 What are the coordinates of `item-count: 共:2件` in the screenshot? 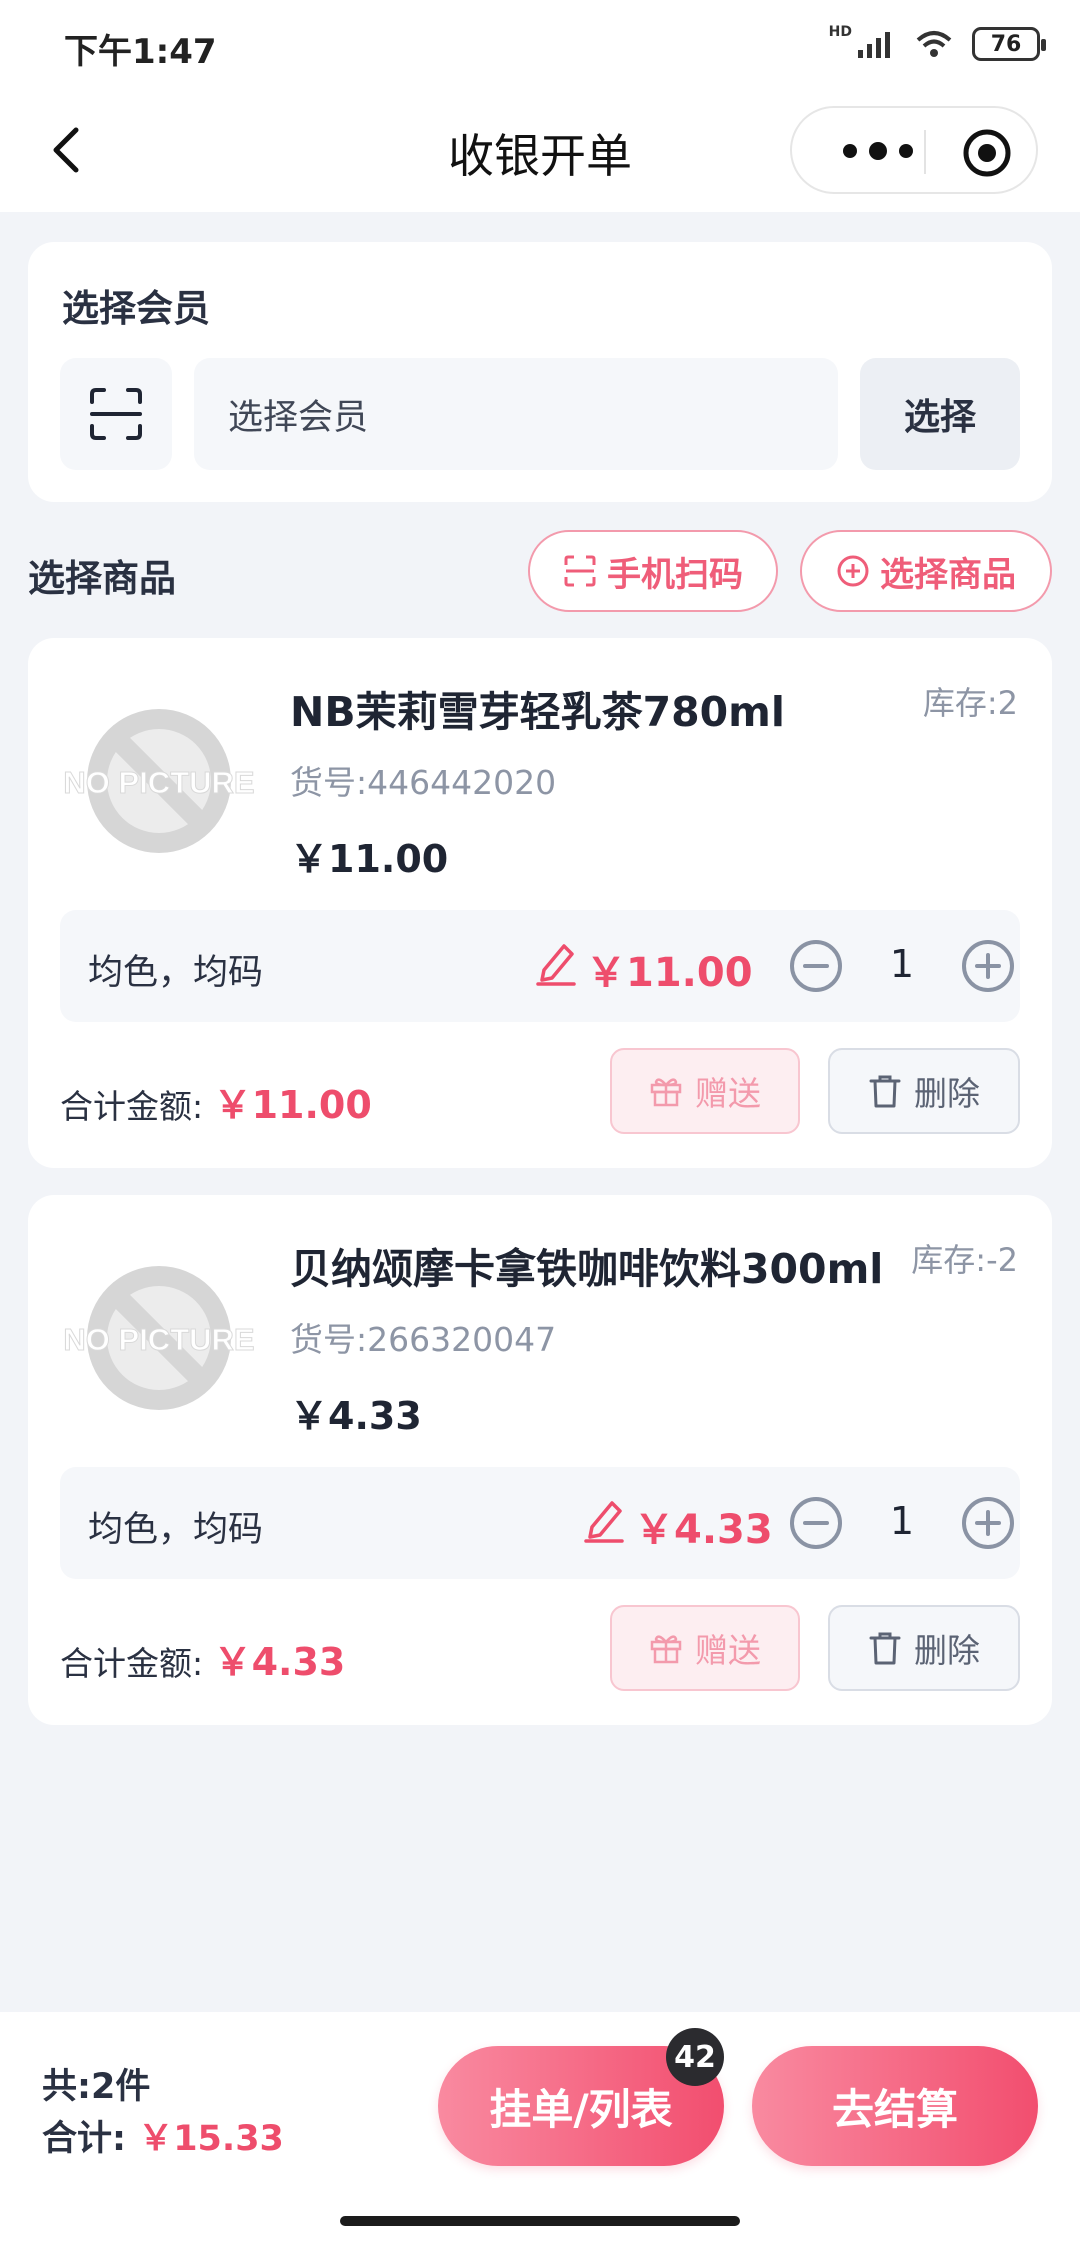 It's located at (96, 2087).